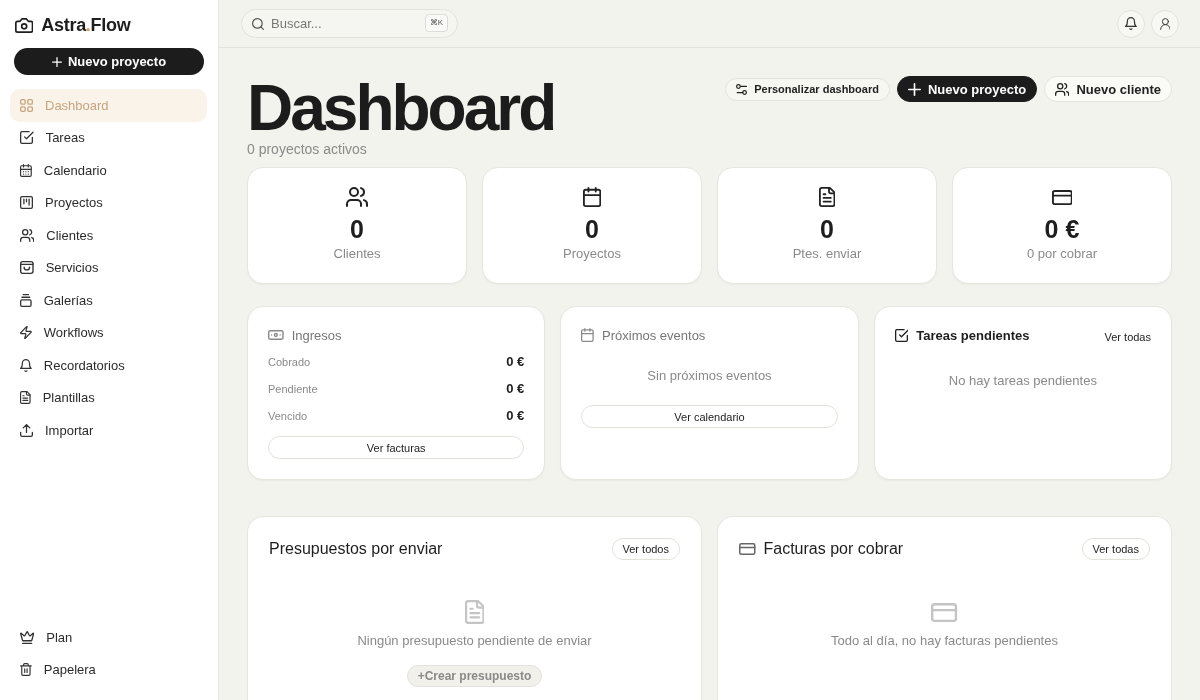 This screenshot has height=700, width=1200. Describe the element at coordinates (1115, 549) in the screenshot. I see `view-all-button: Ver todas` at that location.